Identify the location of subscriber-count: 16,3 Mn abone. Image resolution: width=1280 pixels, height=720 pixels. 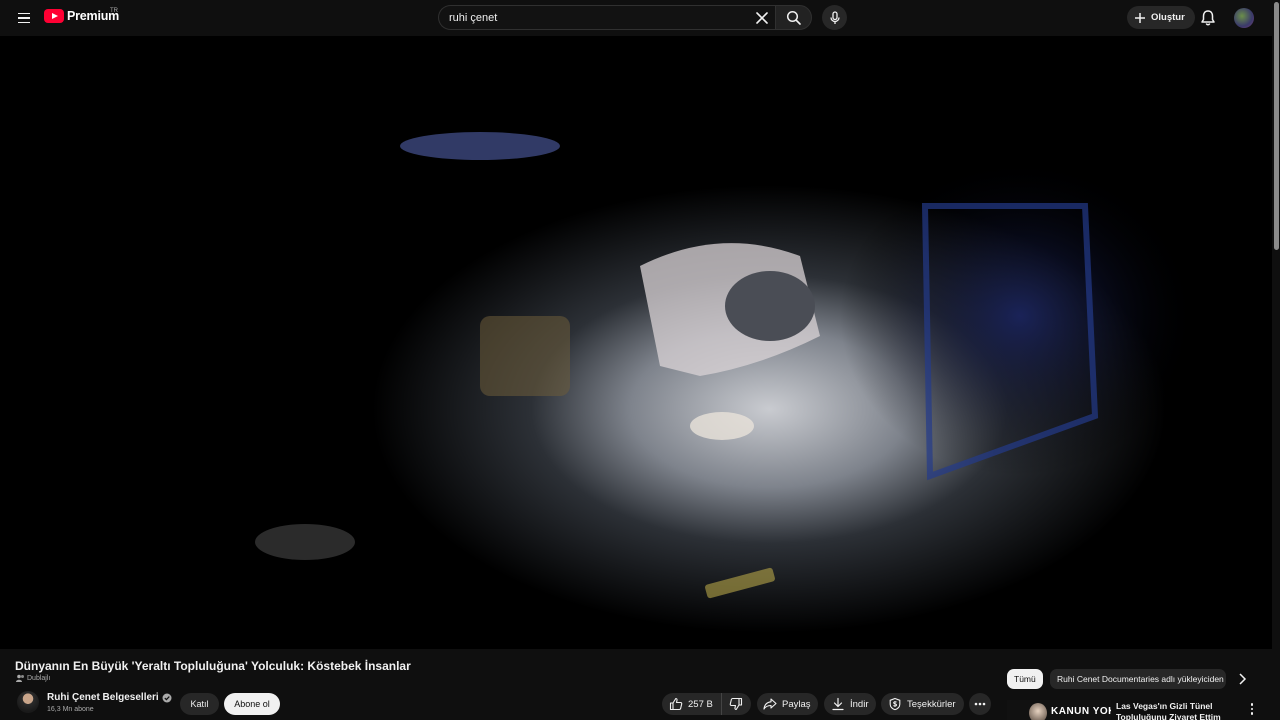
(70, 709).